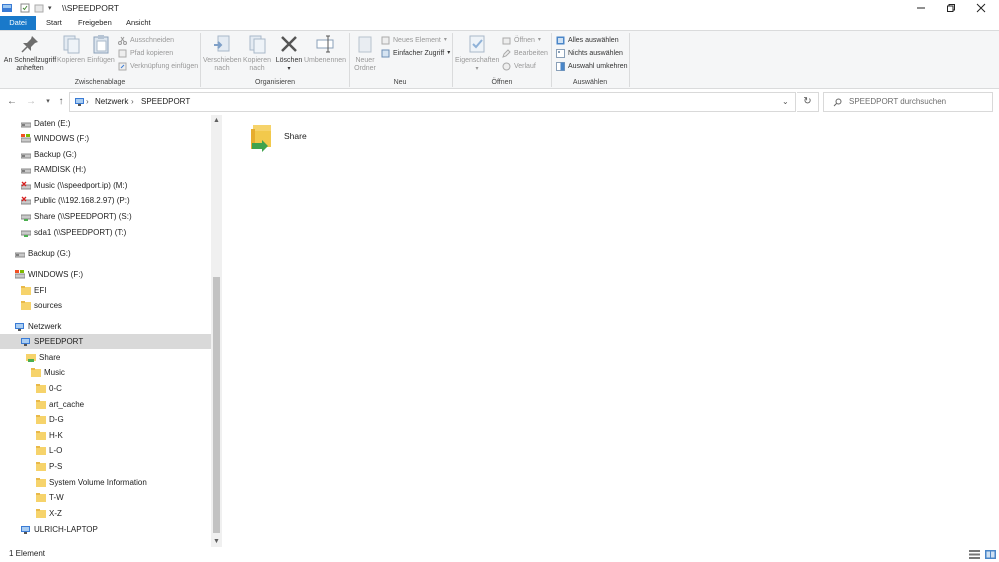 This screenshot has width=999, height=562. I want to click on tab-freigeben: Freigeben, so click(95, 23).